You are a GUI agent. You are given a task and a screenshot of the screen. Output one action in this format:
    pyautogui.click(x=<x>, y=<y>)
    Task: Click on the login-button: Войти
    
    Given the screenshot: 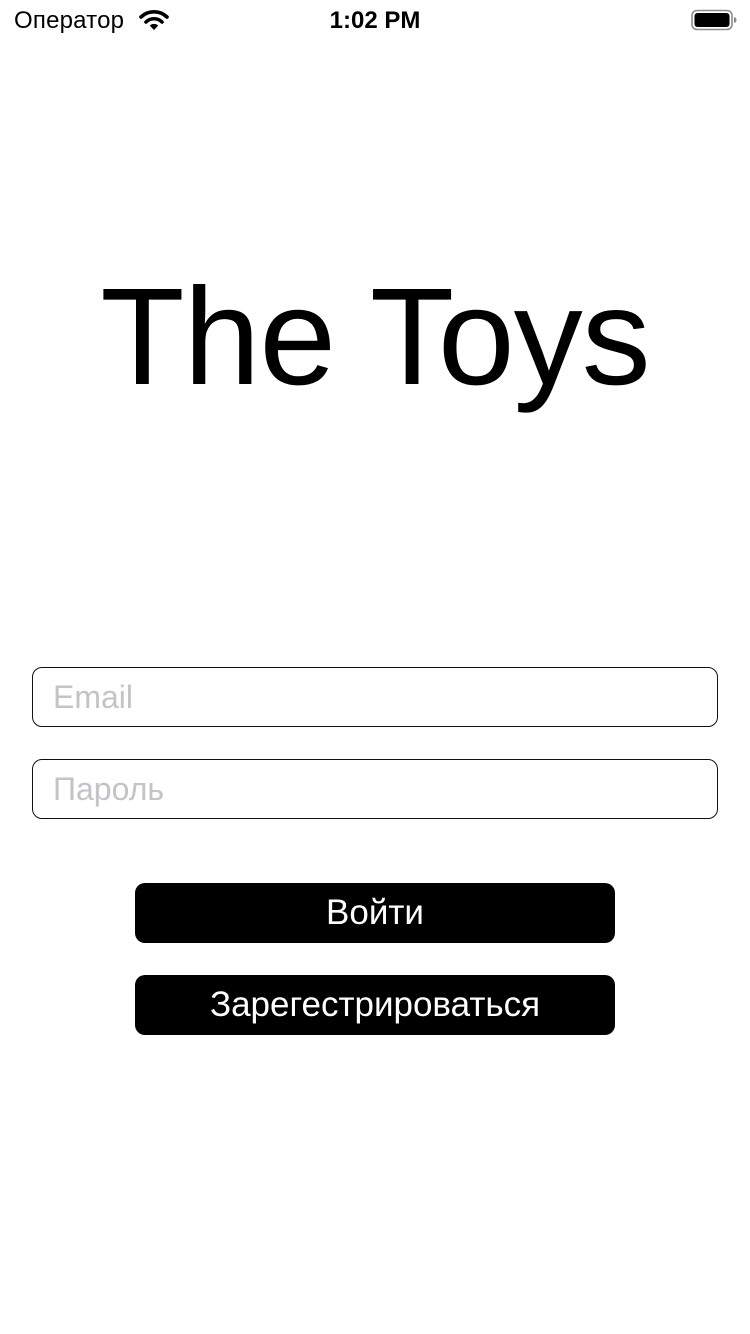 What is the action you would take?
    pyautogui.click(x=375, y=913)
    